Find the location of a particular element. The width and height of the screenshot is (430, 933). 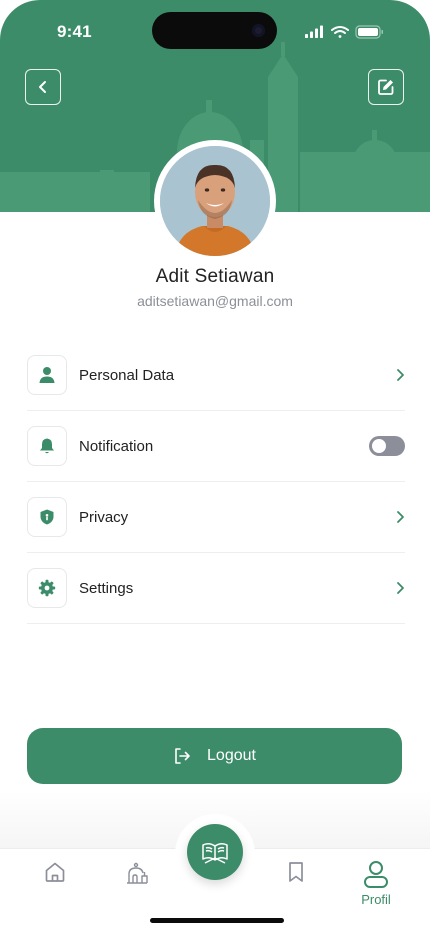

avatar is located at coordinates (215, 201).